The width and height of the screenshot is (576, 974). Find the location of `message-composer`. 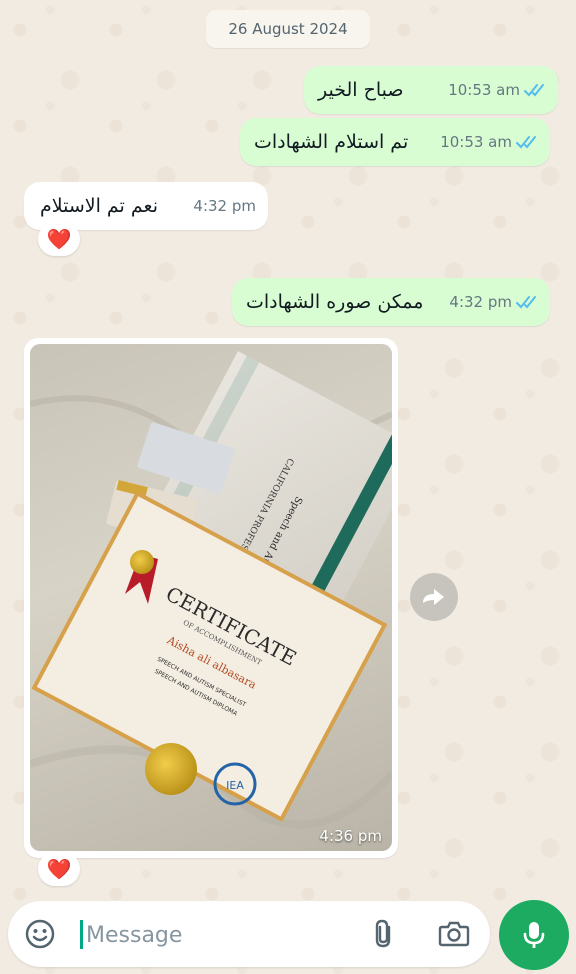

message-composer is located at coordinates (249, 934).